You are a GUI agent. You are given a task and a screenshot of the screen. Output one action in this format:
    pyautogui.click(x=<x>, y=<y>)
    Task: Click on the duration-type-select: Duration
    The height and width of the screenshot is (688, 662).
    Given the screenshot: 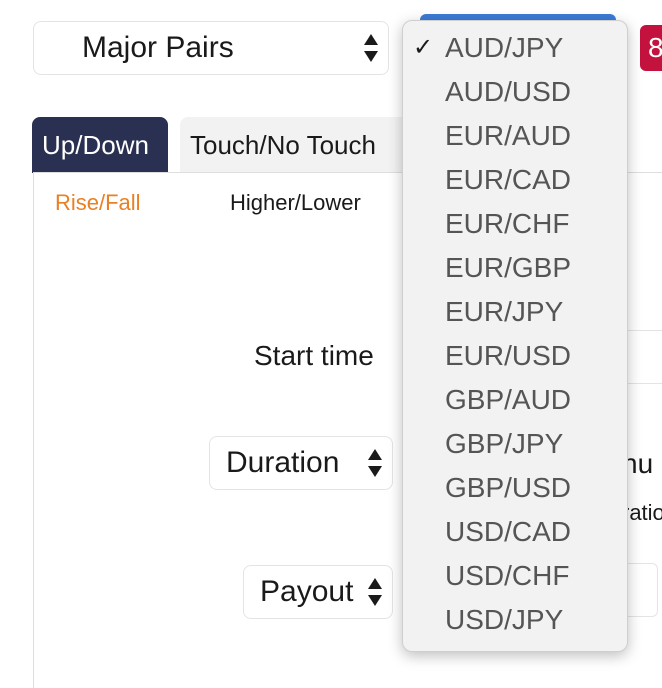 What is the action you would take?
    pyautogui.click(x=301, y=463)
    